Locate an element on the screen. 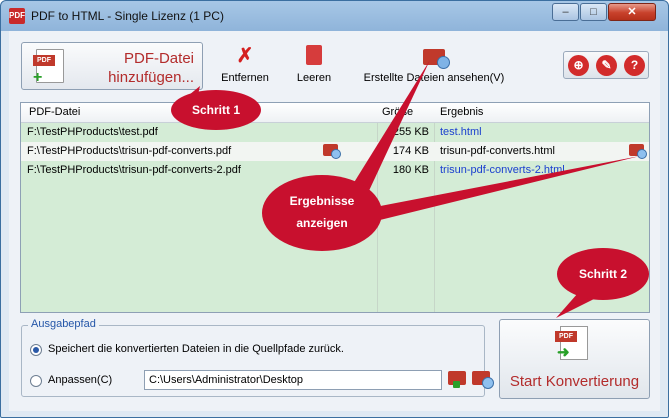  pdf-add-icon: PDF + is located at coordinates (48, 67).